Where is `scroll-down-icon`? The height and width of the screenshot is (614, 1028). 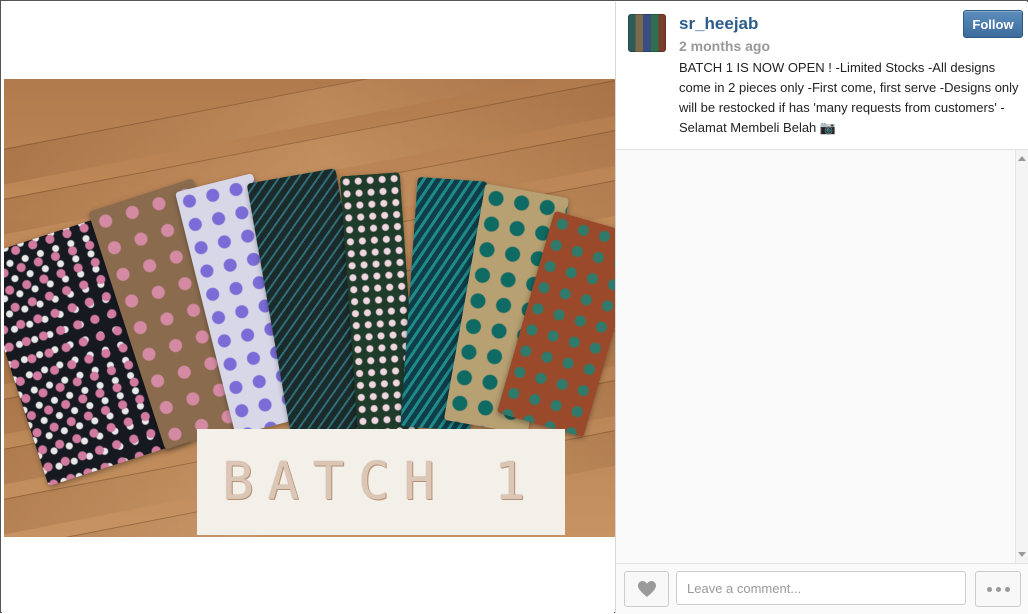
scroll-down-icon is located at coordinates (1022, 554).